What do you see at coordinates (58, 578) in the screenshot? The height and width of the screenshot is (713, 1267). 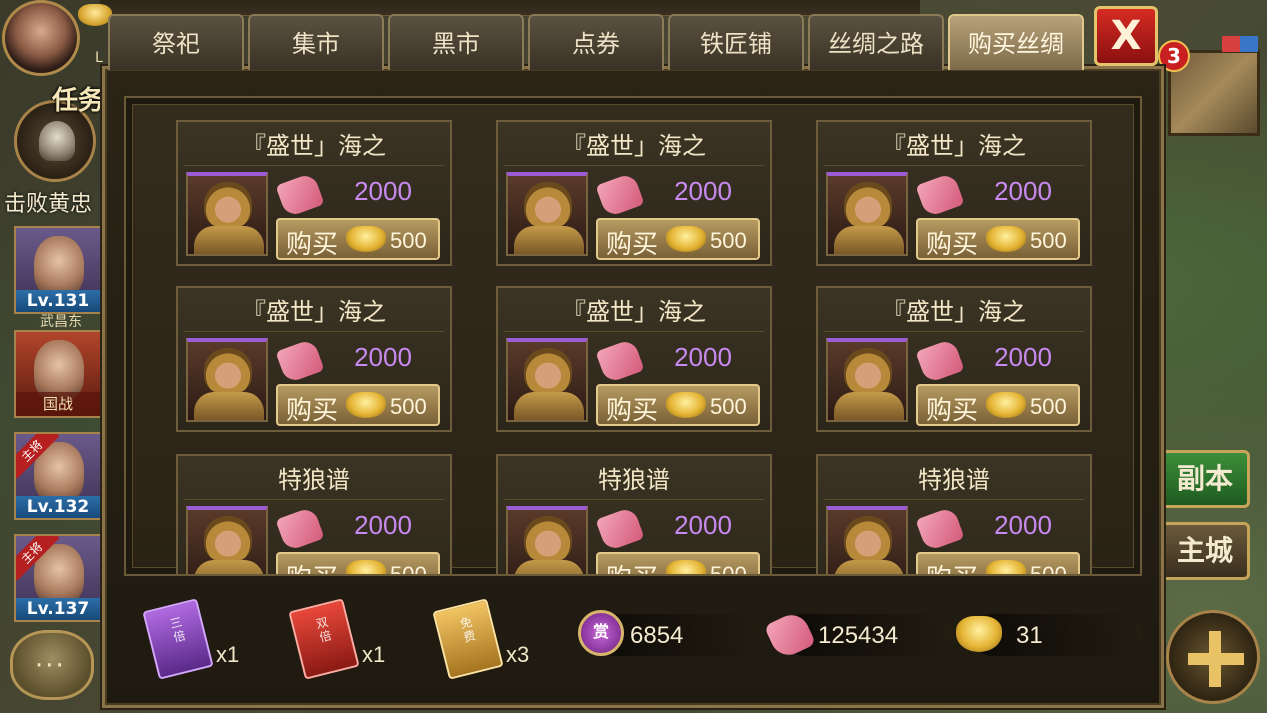 I see `hero-card-4: 主将 Lv.137` at bounding box center [58, 578].